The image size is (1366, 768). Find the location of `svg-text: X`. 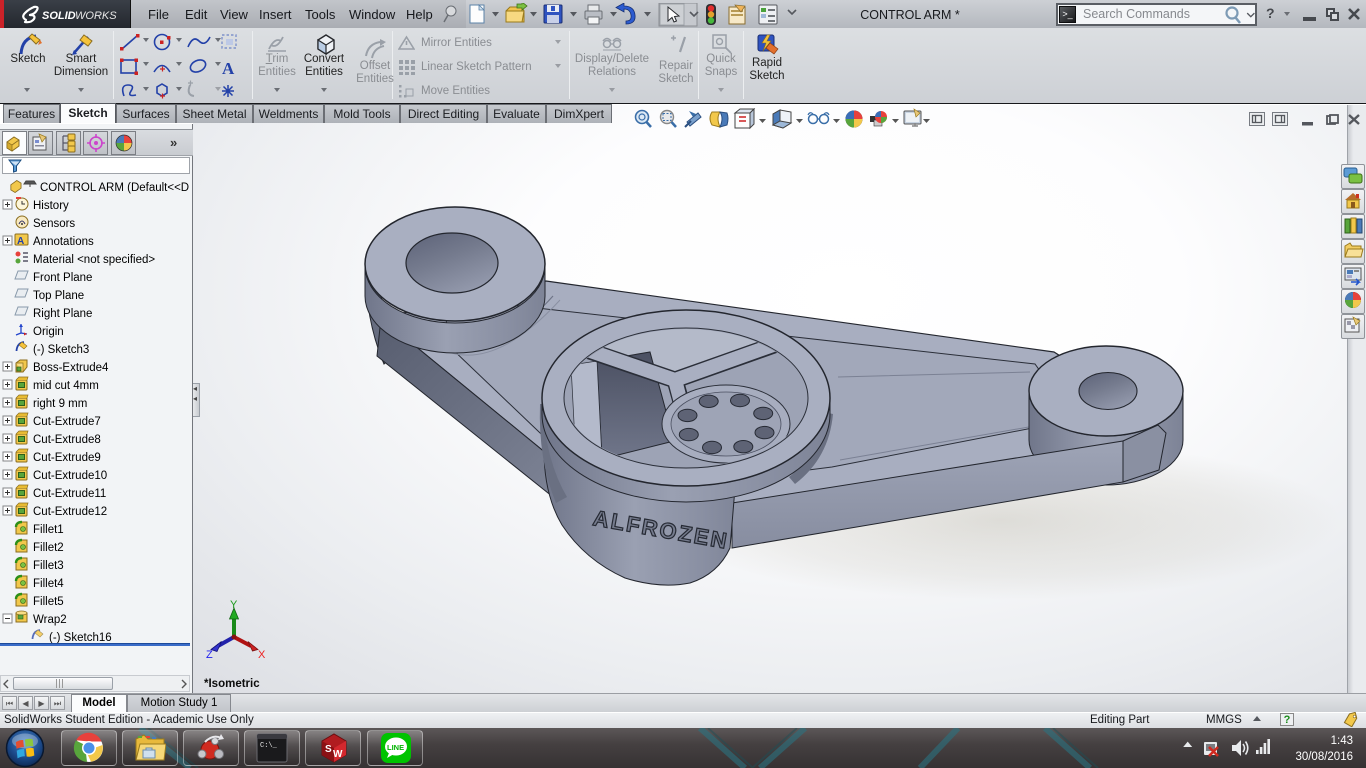

svg-text: X is located at coordinates (262, 654).